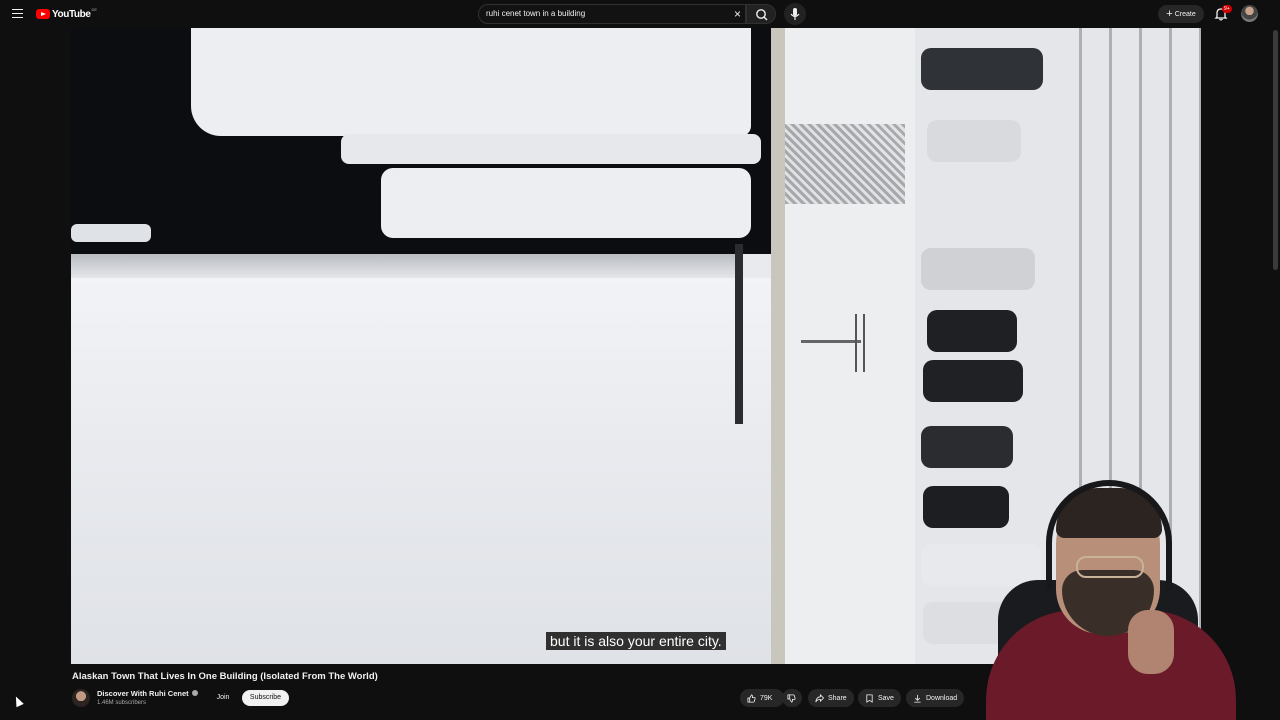 Image resolution: width=1280 pixels, height=720 pixels. I want to click on dislike-button, so click(792, 698).